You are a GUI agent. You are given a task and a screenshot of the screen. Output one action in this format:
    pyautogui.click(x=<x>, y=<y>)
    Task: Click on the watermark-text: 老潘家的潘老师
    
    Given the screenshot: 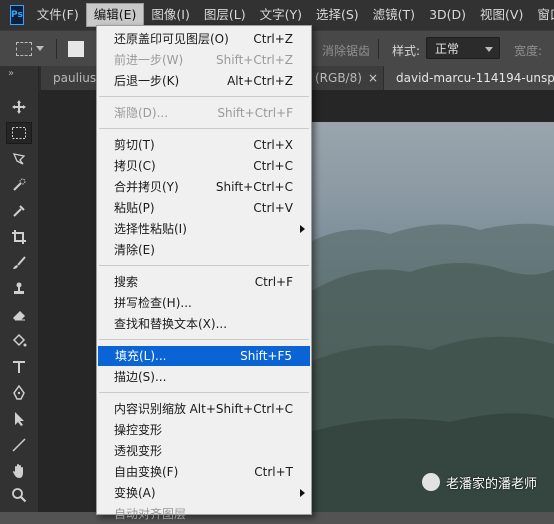 What is the action you would take?
    pyautogui.click(x=492, y=484)
    